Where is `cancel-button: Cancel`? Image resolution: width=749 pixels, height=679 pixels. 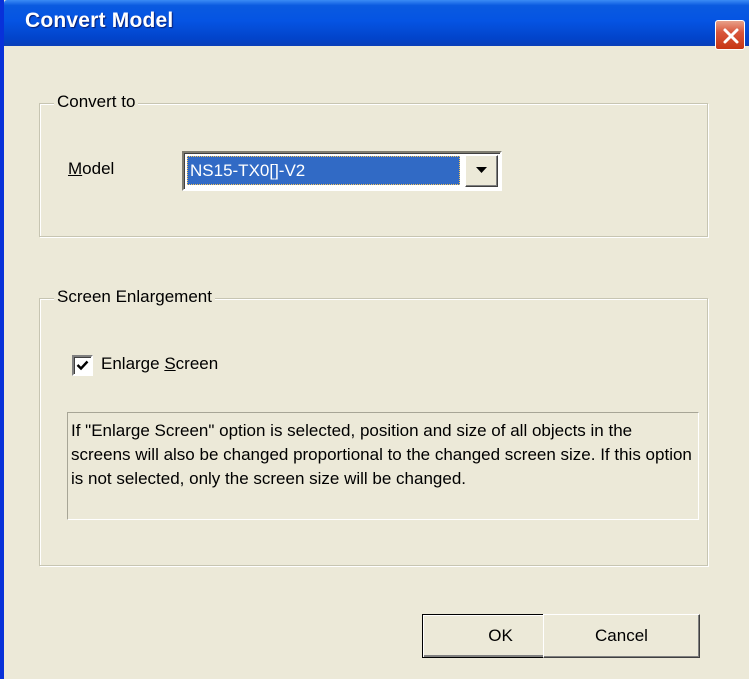 cancel-button: Cancel is located at coordinates (621, 636).